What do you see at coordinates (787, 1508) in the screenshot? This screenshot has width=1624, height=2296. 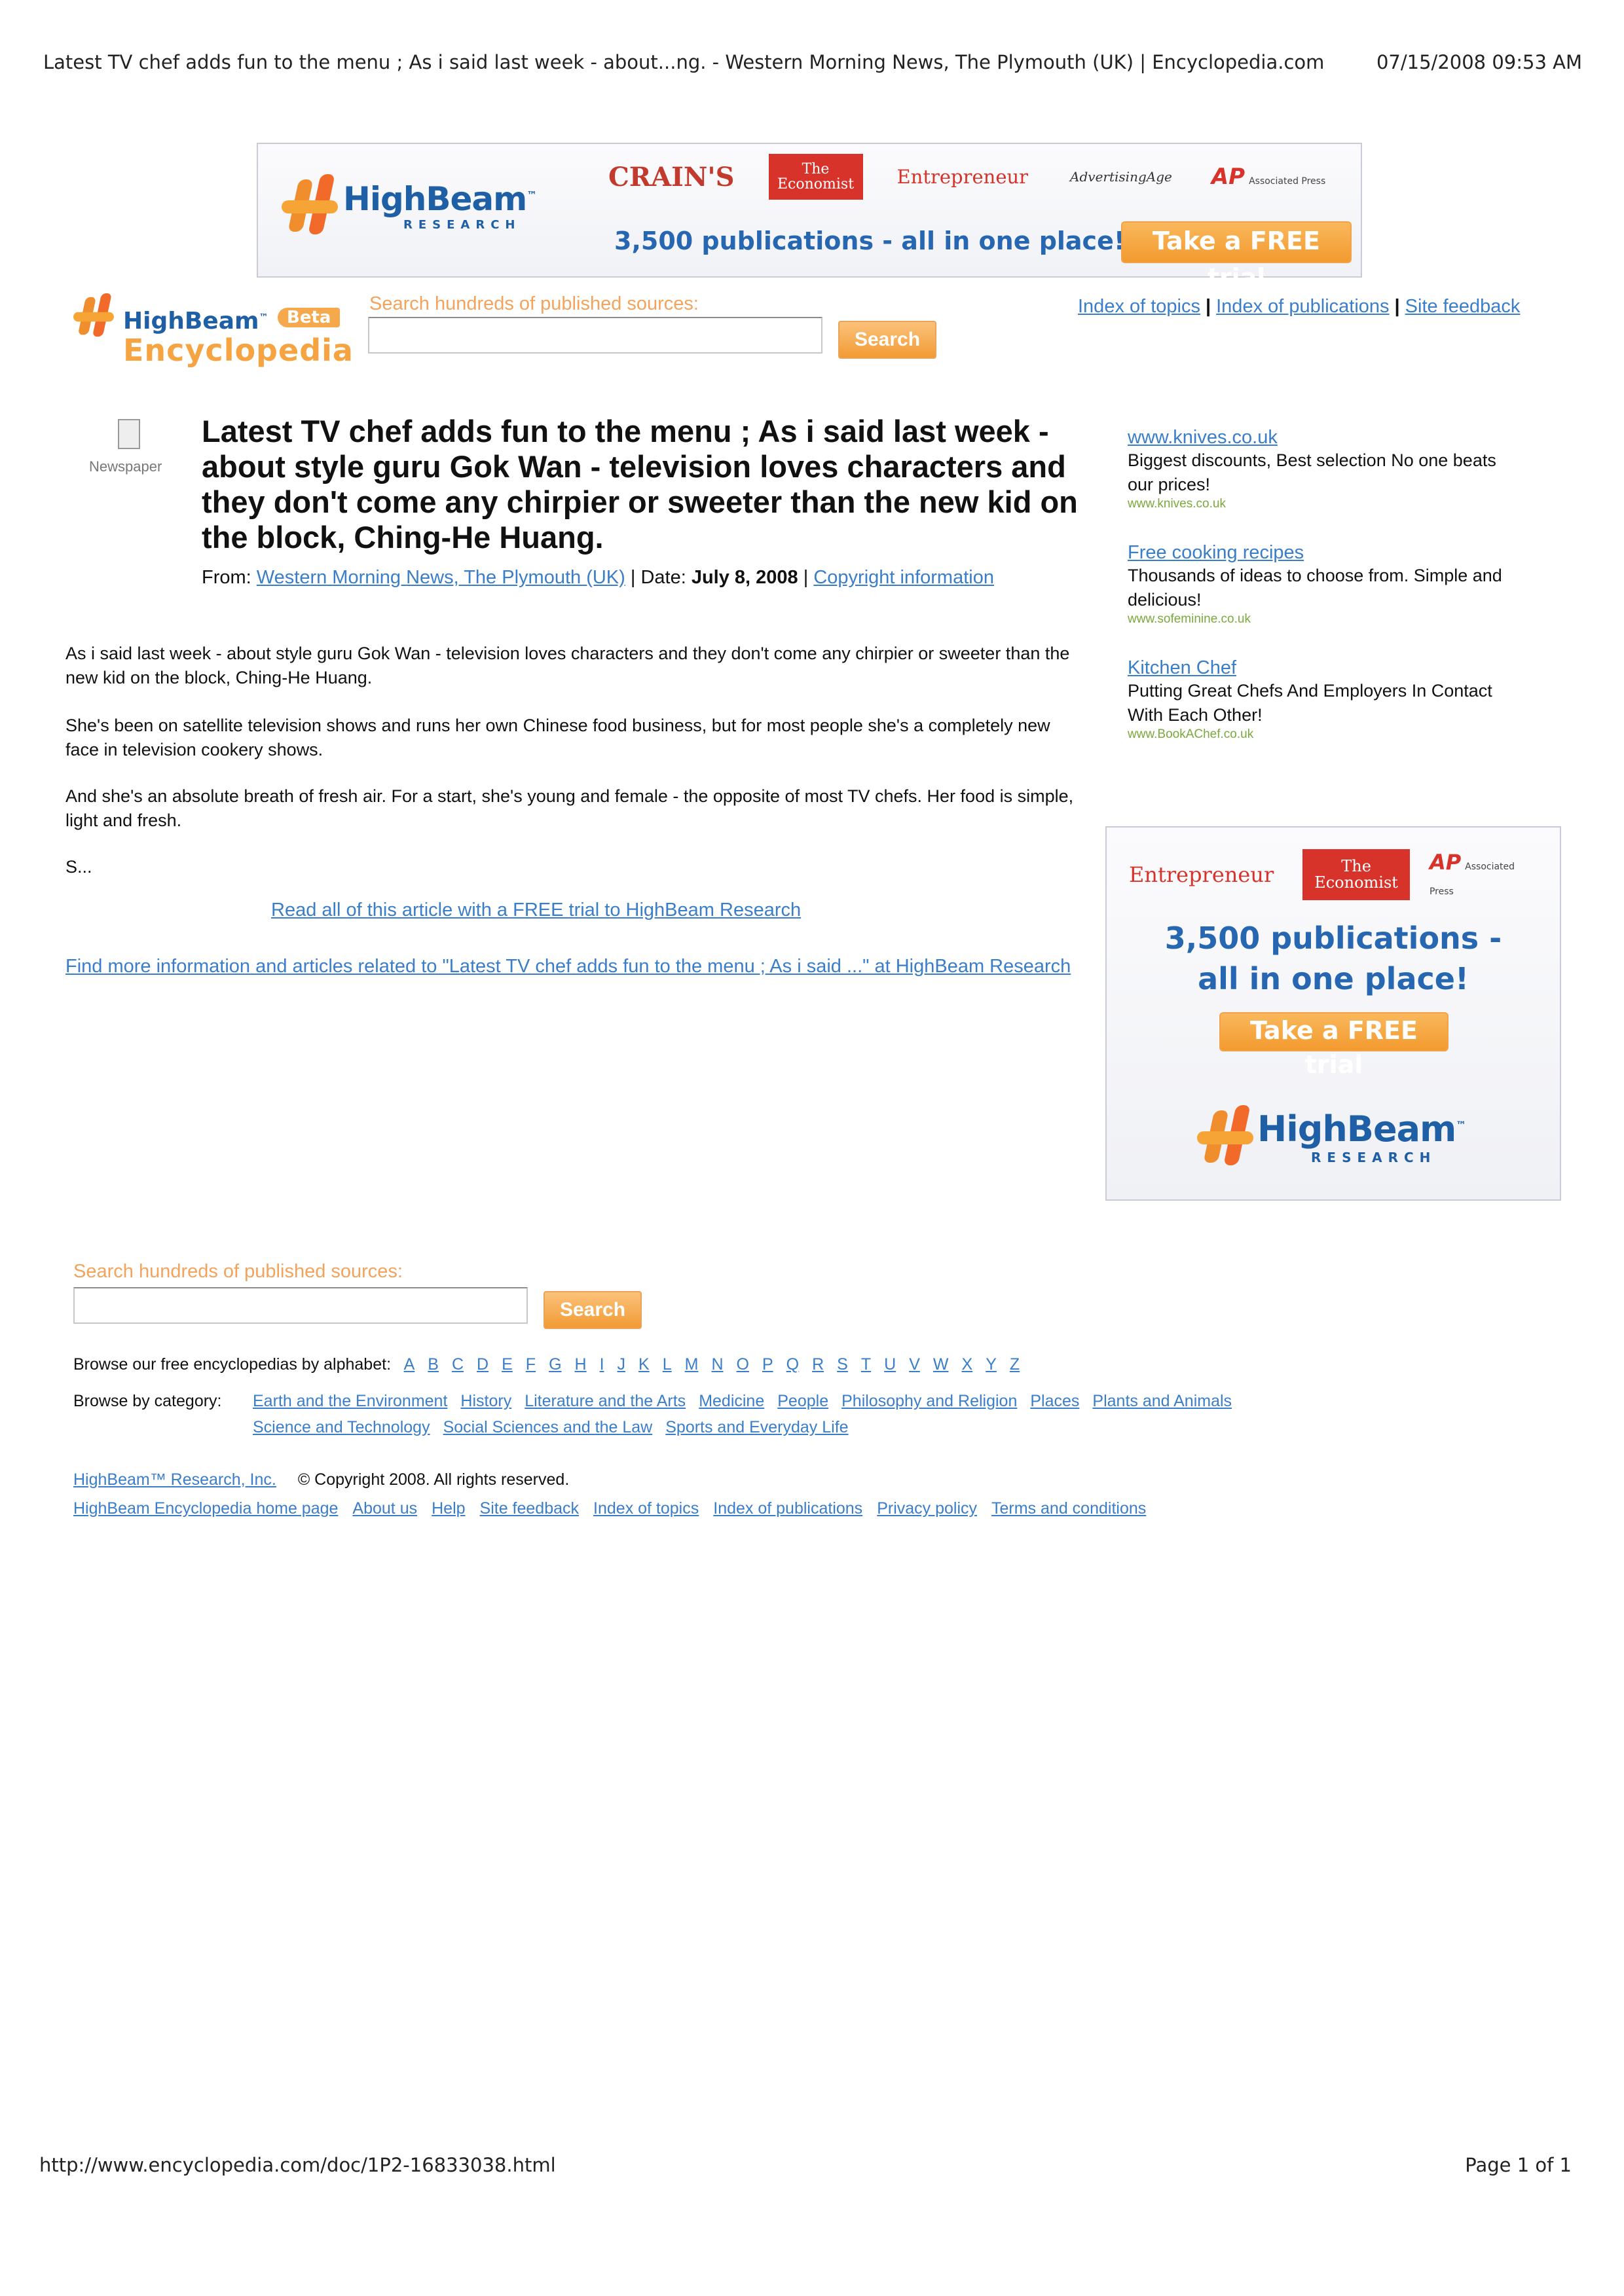 I see `footer-link: Index of publications` at bounding box center [787, 1508].